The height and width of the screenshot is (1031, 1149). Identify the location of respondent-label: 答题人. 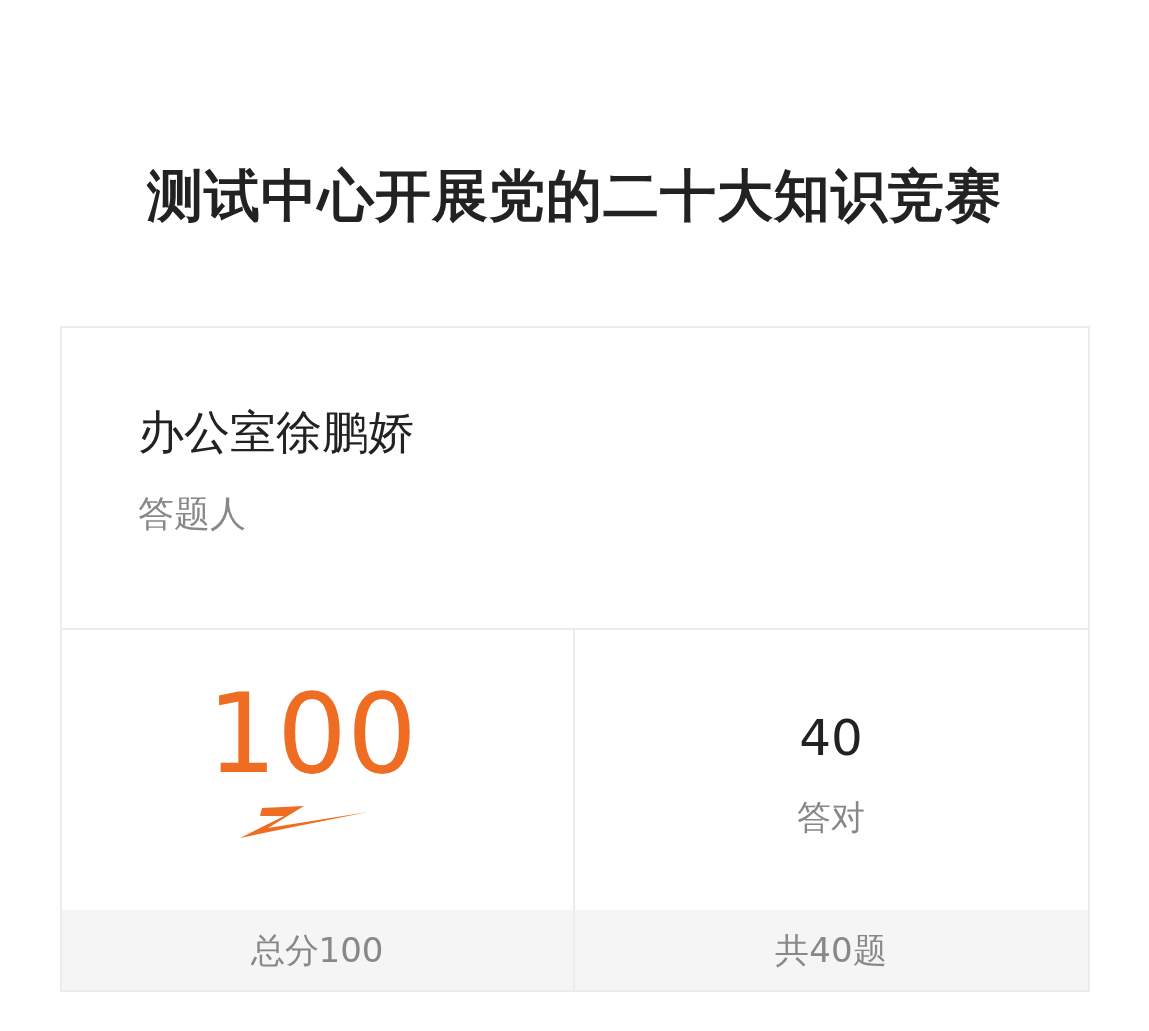
(192, 514).